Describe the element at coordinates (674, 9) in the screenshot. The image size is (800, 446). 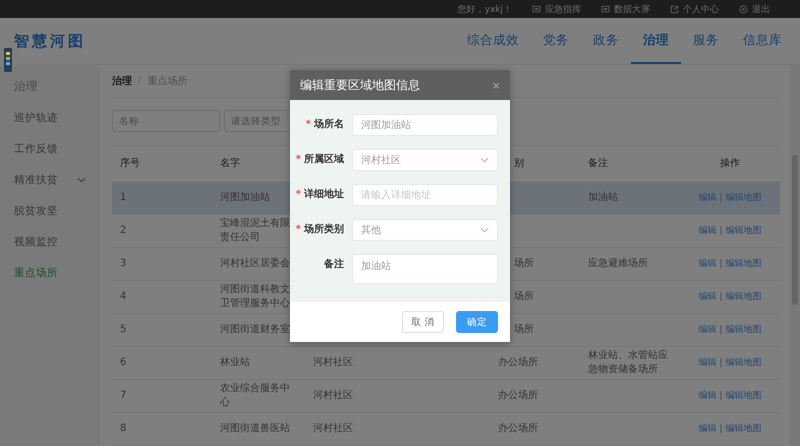
I see `external-link-icon` at that location.